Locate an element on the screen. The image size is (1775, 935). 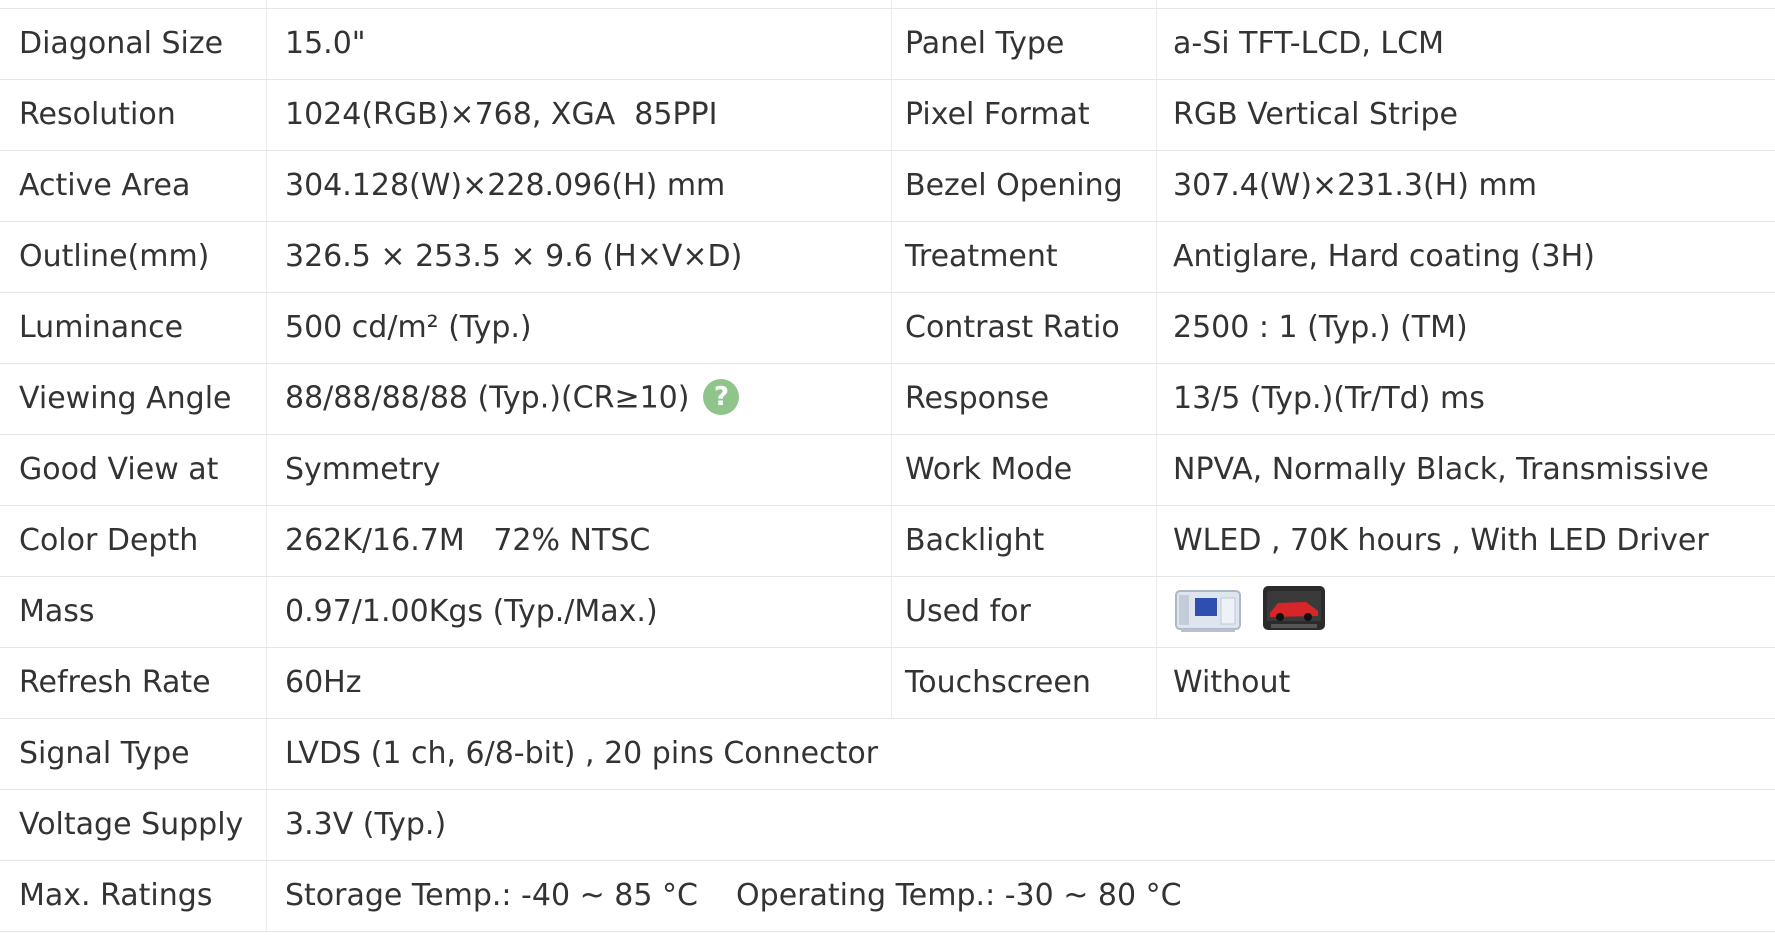
spec-label: Touchscreen is located at coordinates (1024, 683).